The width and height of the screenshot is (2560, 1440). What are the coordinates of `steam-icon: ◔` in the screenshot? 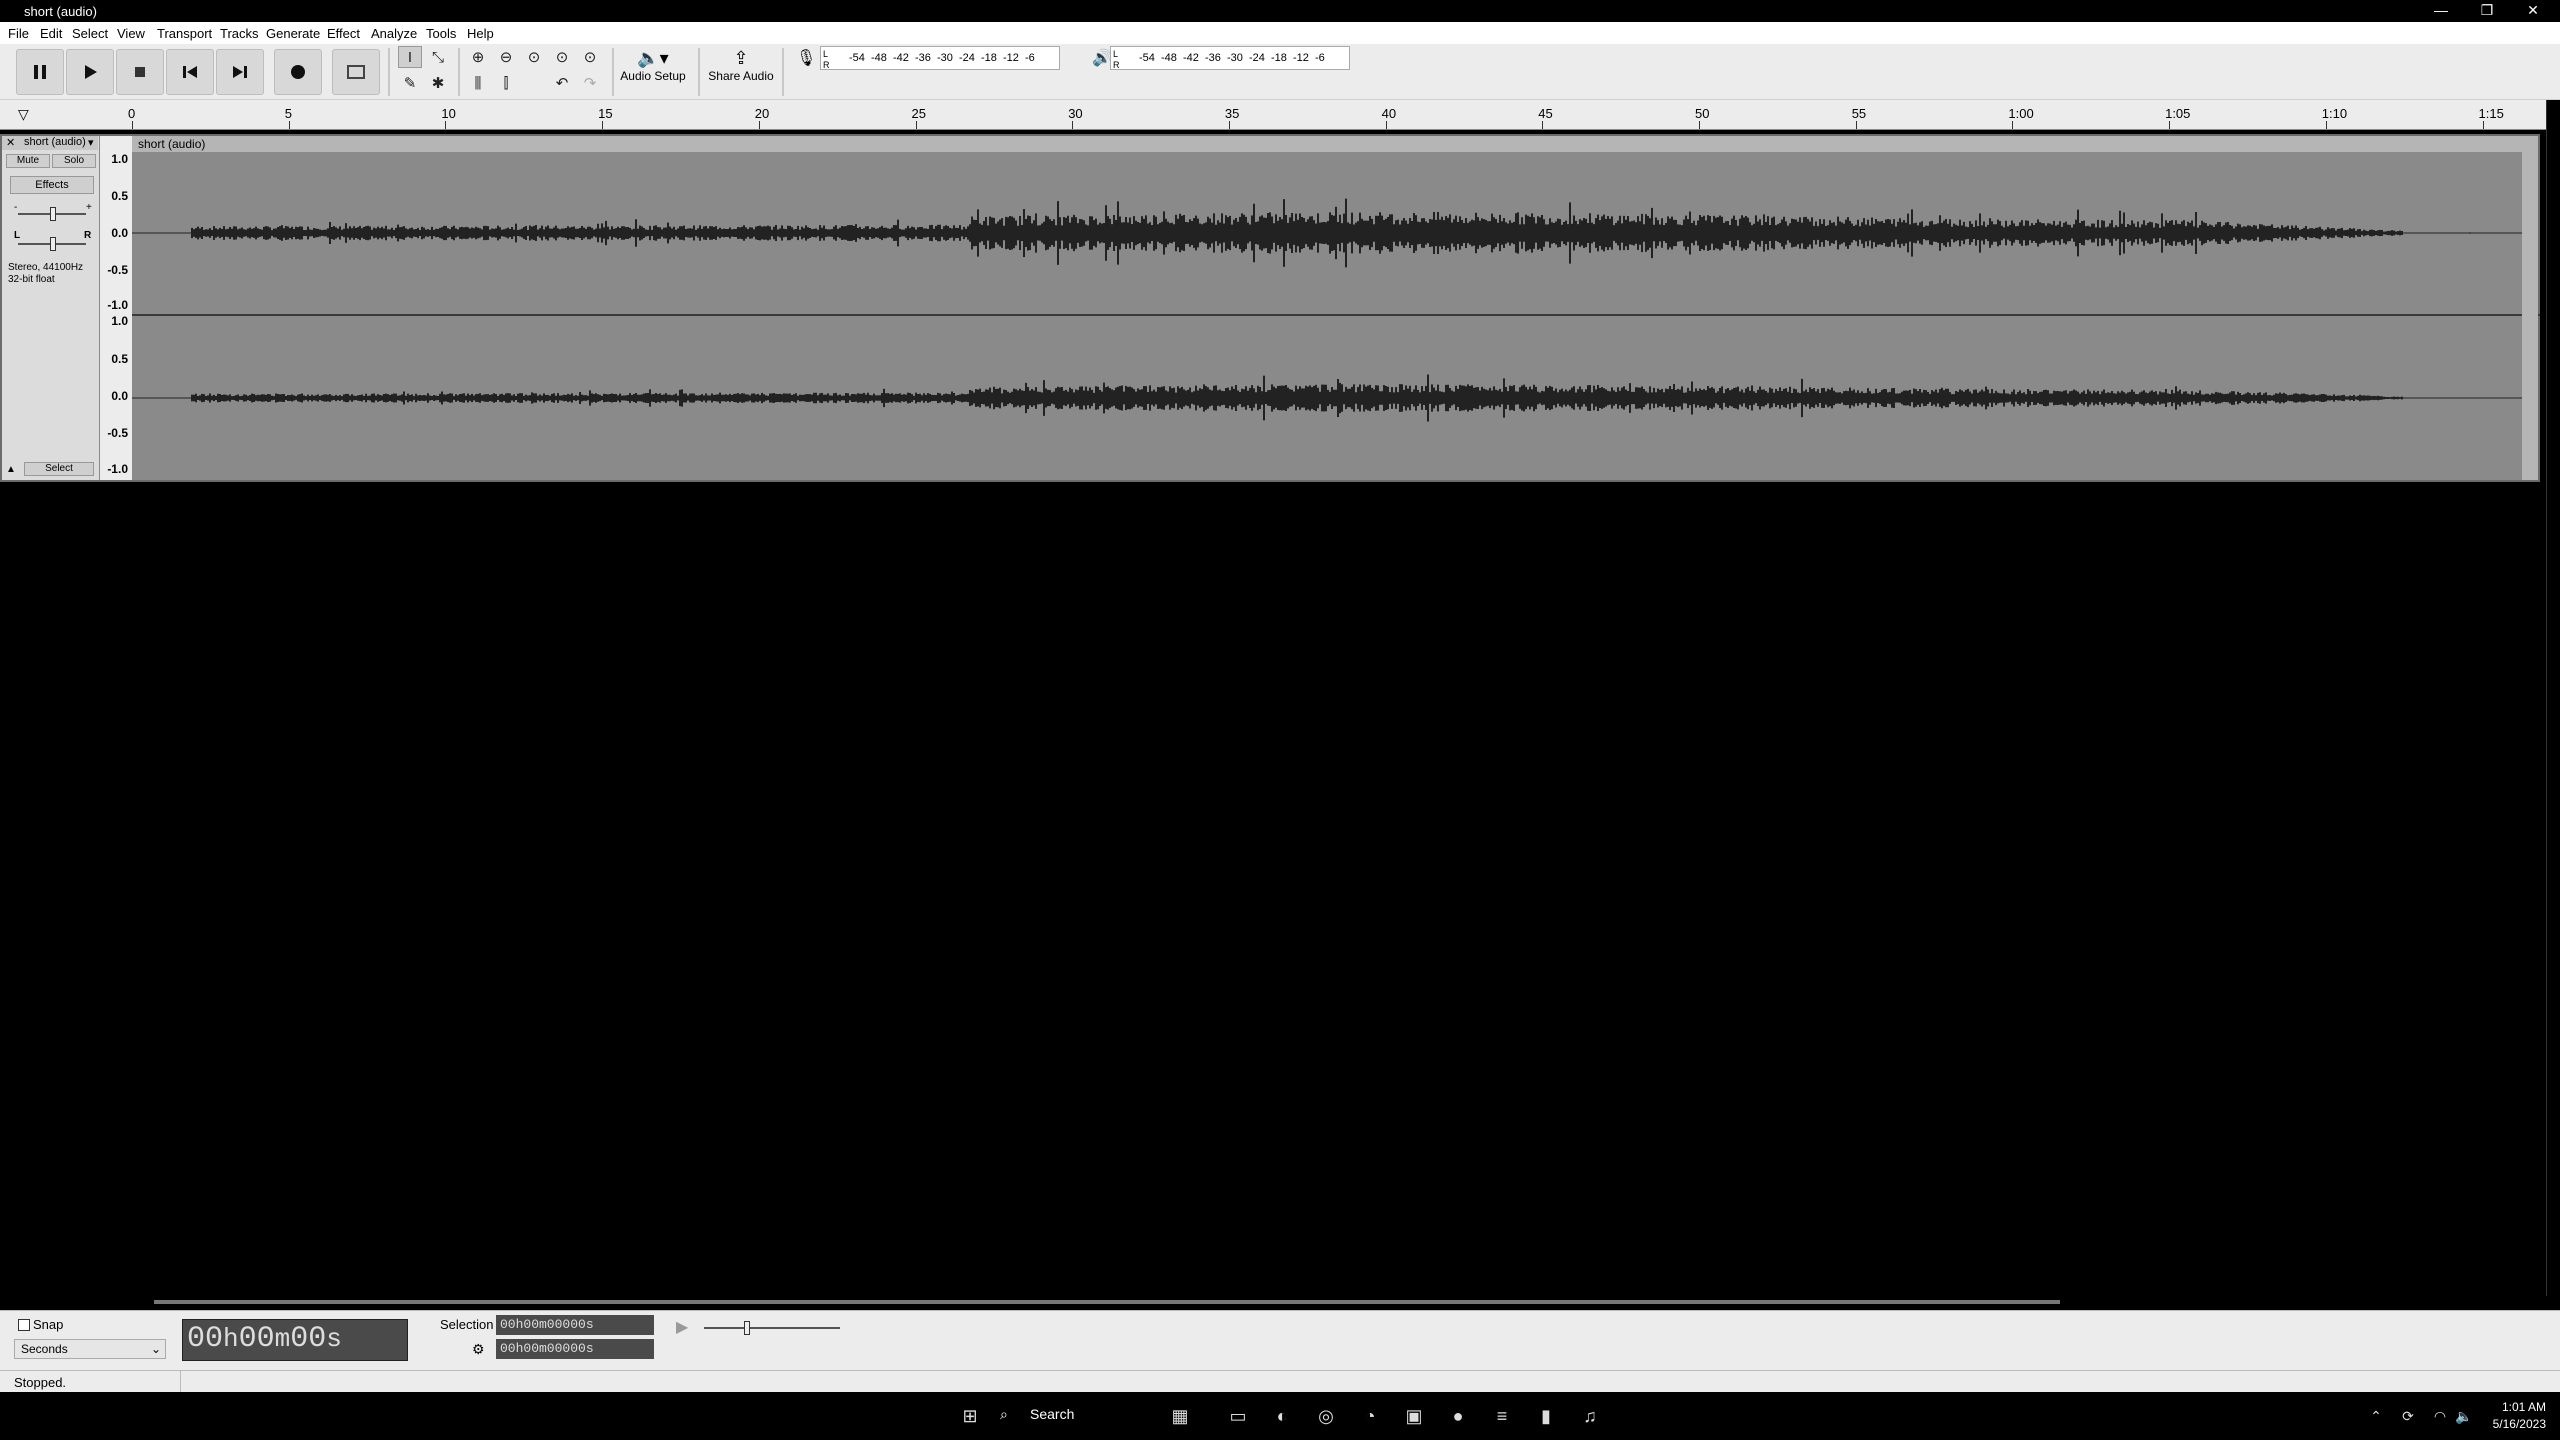 It's located at (1370, 1416).